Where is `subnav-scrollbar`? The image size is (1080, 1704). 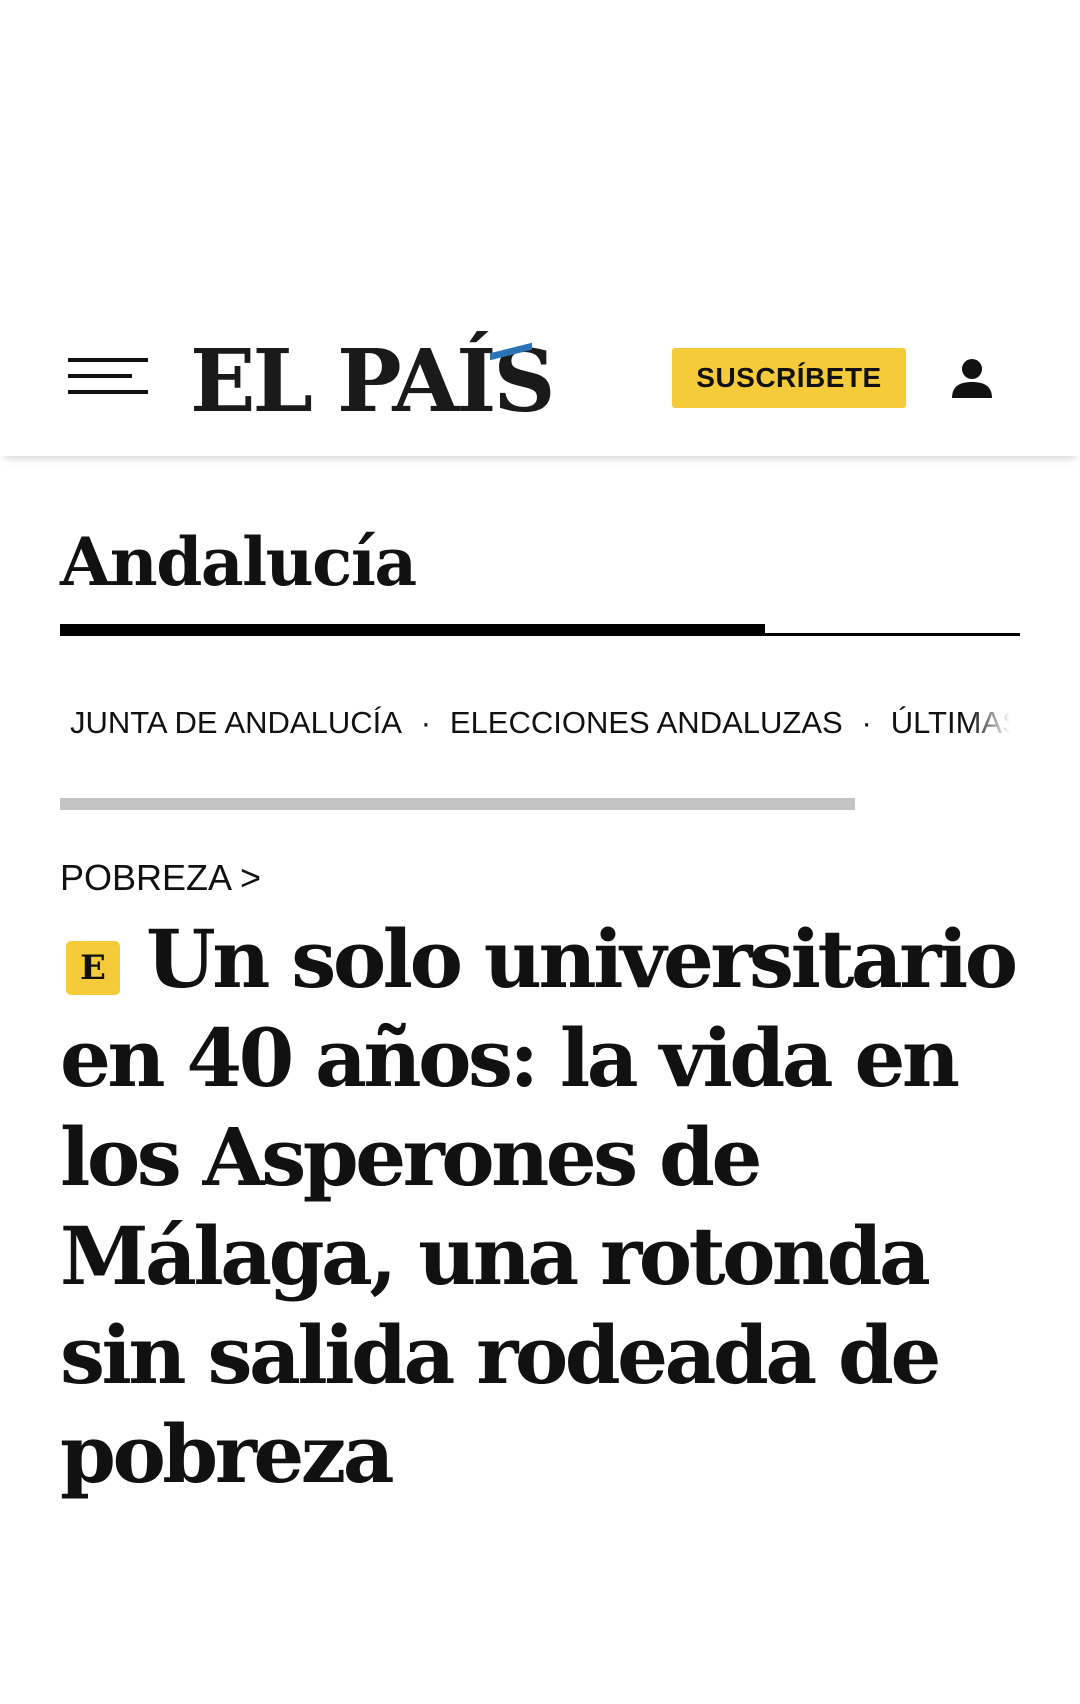
subnav-scrollbar is located at coordinates (457, 804).